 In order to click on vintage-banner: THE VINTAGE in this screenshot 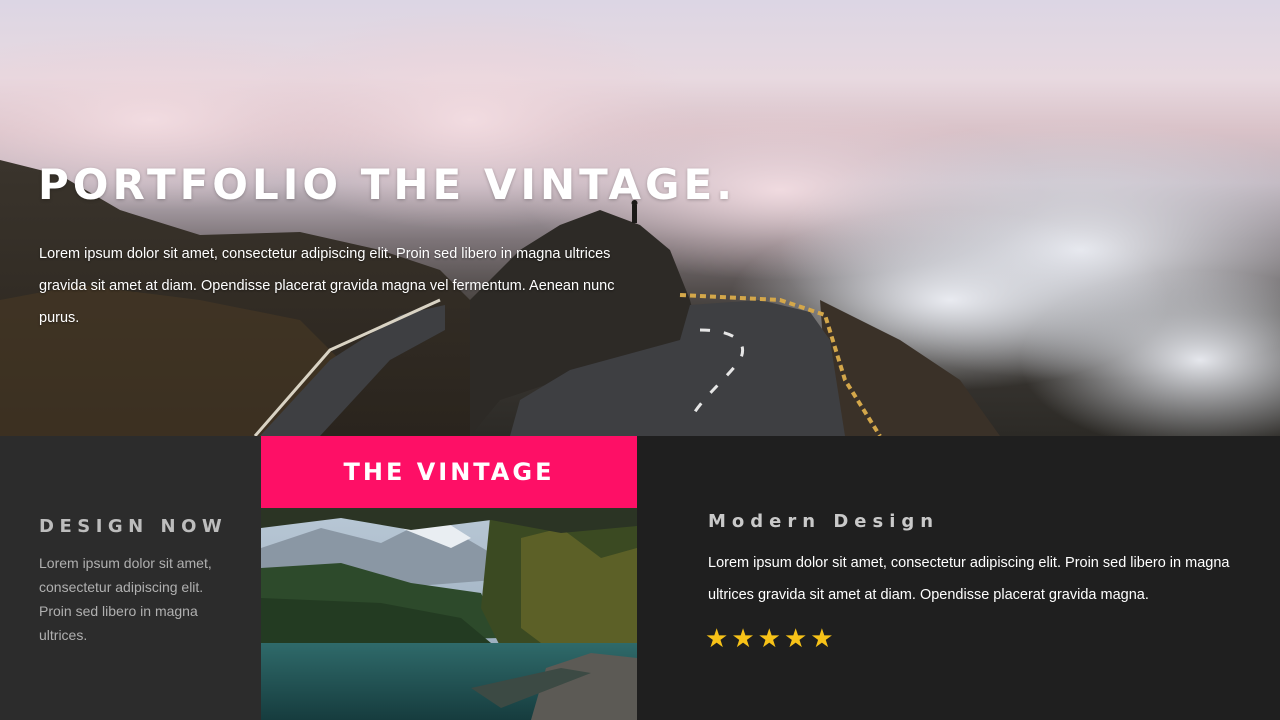, I will do `click(449, 472)`.